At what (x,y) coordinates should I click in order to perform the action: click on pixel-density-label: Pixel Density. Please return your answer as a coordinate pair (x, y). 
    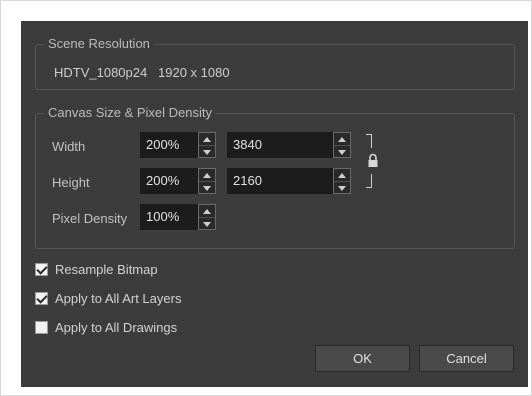
    Looking at the image, I should click on (90, 218).